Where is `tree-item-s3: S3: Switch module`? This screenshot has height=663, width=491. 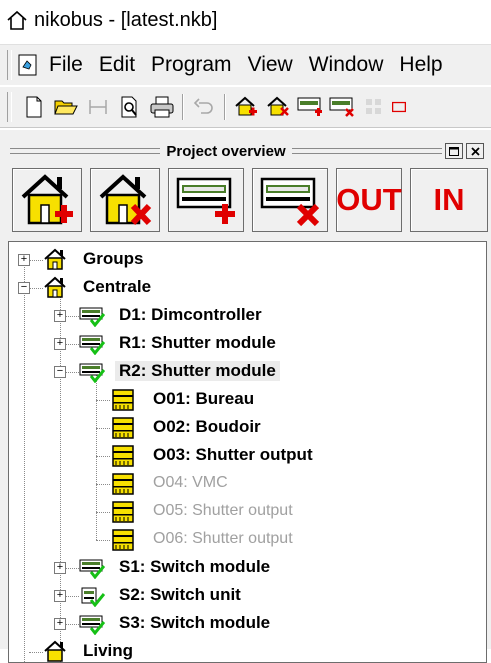 tree-item-s3: S3: Switch module is located at coordinates (194, 623).